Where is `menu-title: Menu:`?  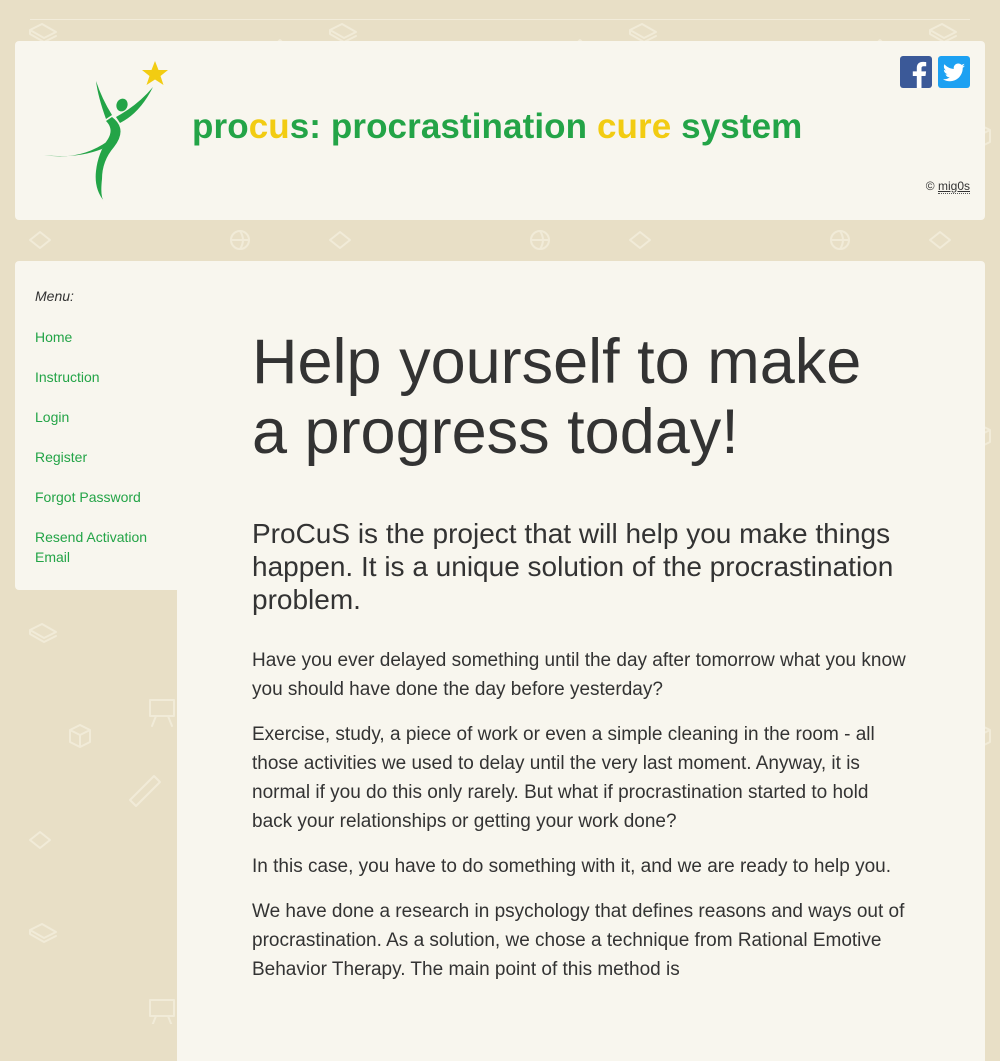 menu-title: Menu: is located at coordinates (54, 296).